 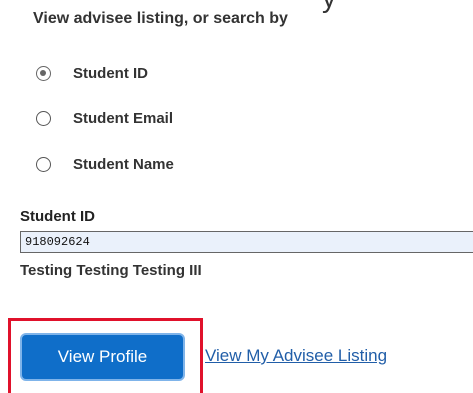 What do you see at coordinates (111, 270) in the screenshot?
I see `student-result-name: Testing Testing Testing III` at bounding box center [111, 270].